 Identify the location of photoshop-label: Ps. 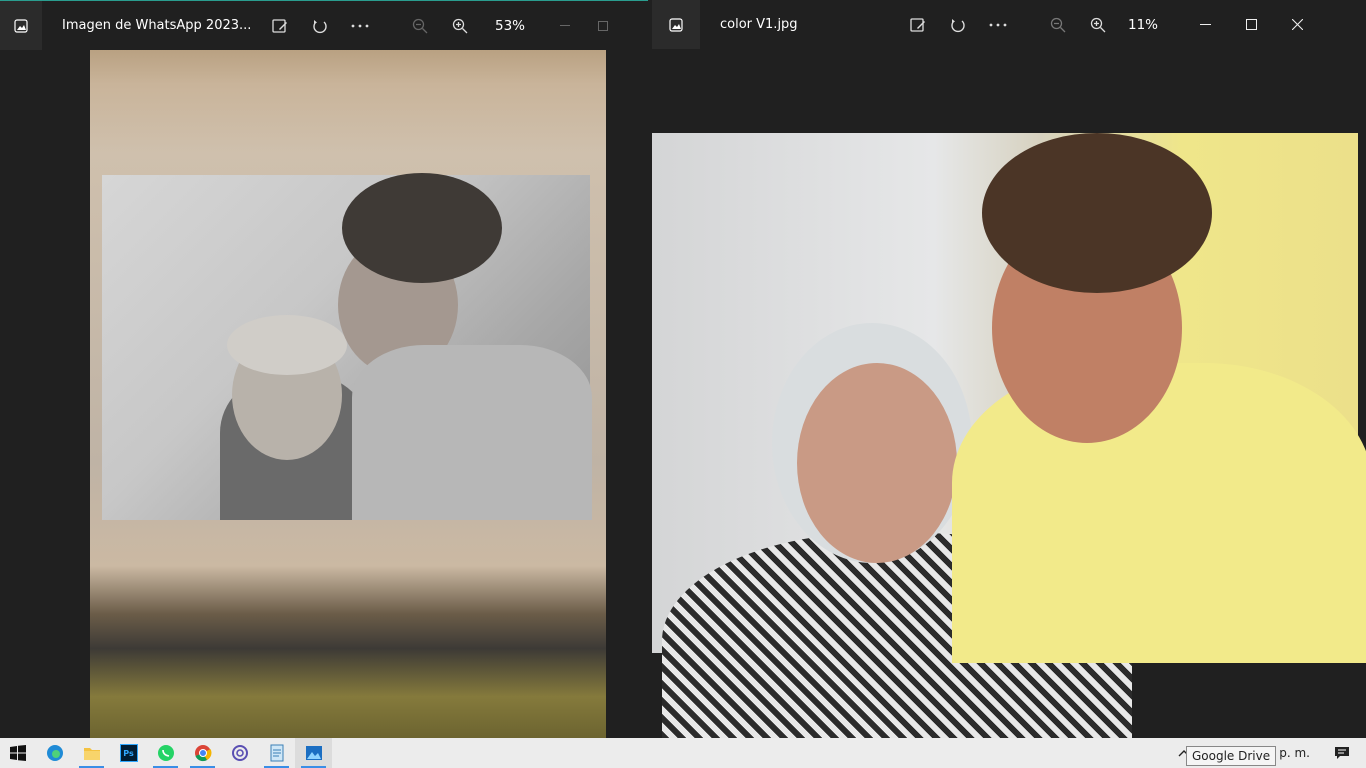
(128, 753).